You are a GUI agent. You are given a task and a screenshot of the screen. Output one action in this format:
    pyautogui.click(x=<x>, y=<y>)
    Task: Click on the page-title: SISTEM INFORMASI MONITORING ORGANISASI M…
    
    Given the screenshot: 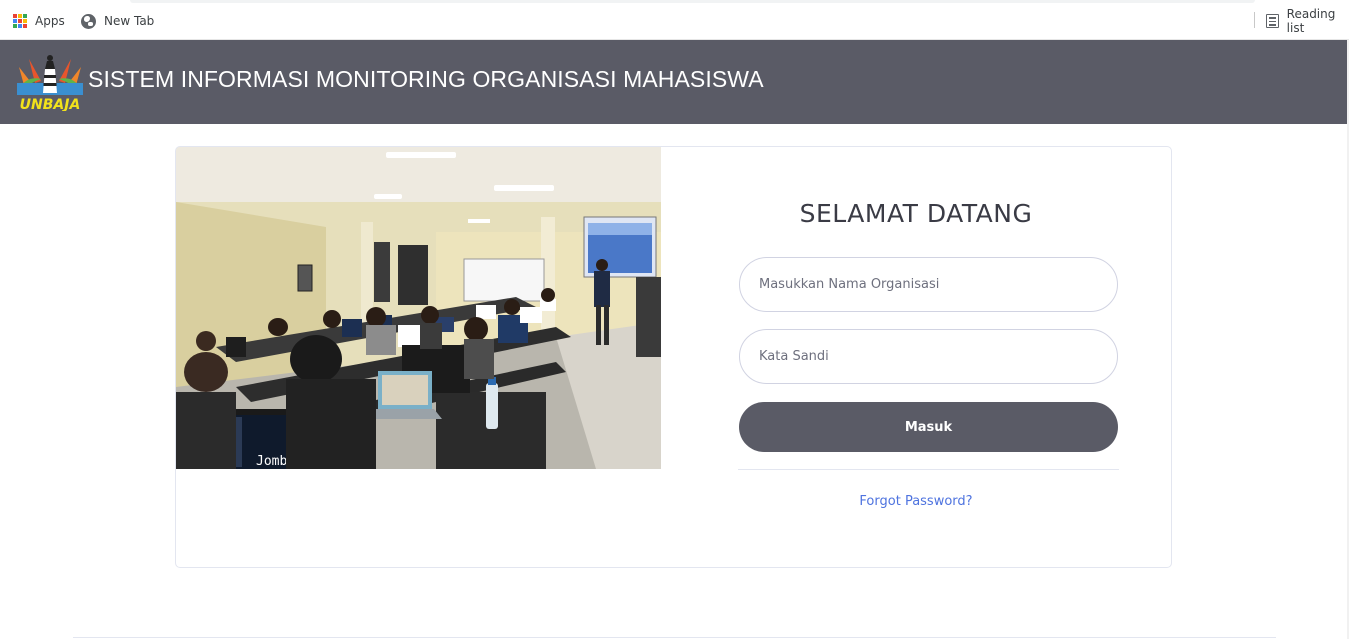 What is the action you would take?
    pyautogui.click(x=426, y=79)
    